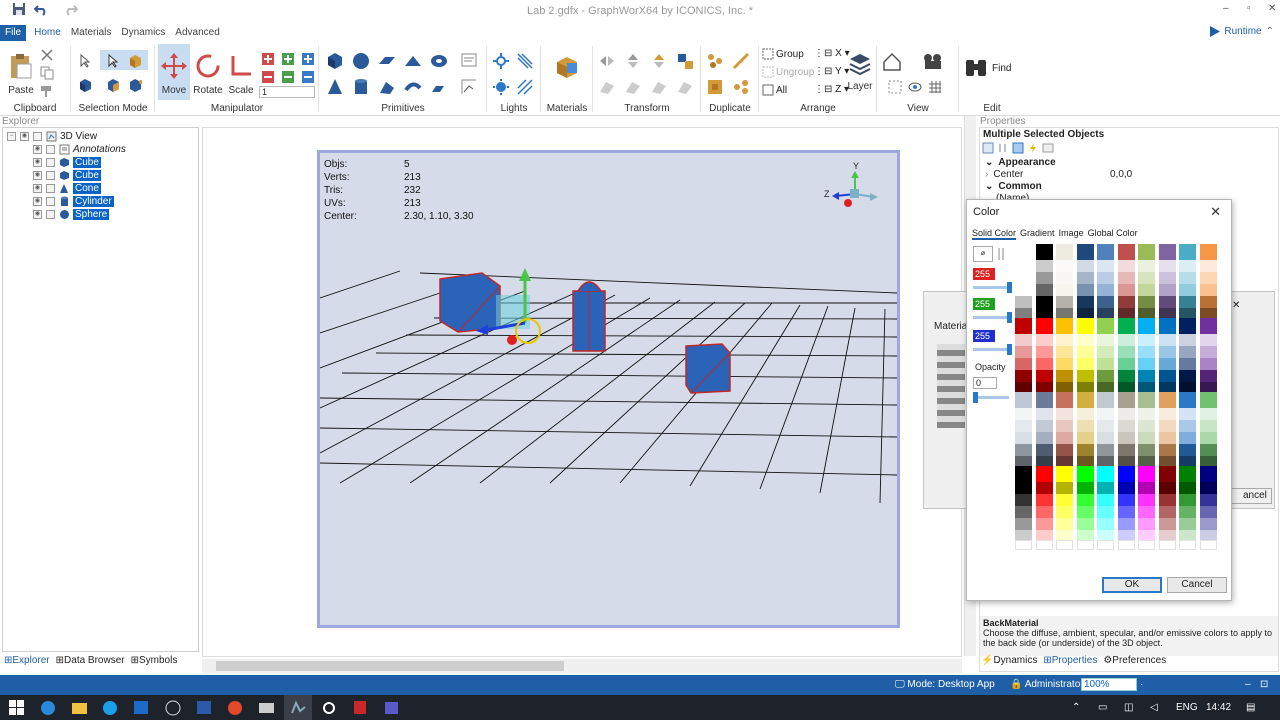 Image resolution: width=1280 pixels, height=720 pixels. What do you see at coordinates (469, 87) in the screenshot?
I see `import-model-icon` at bounding box center [469, 87].